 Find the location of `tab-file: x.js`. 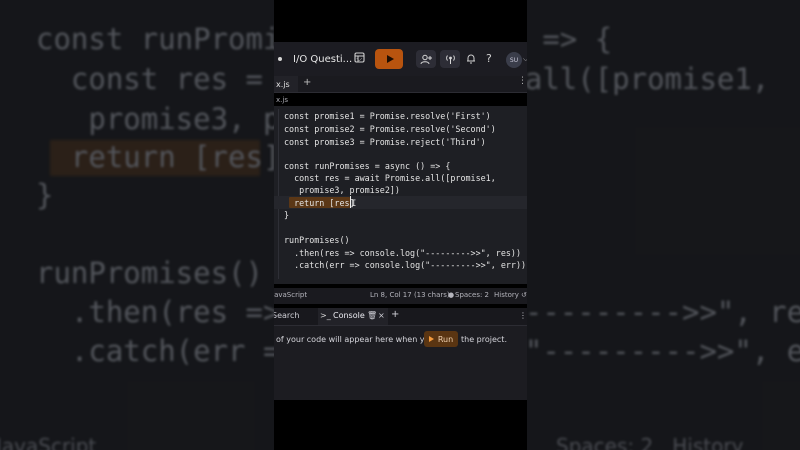

tab-file: x.js is located at coordinates (286, 84).